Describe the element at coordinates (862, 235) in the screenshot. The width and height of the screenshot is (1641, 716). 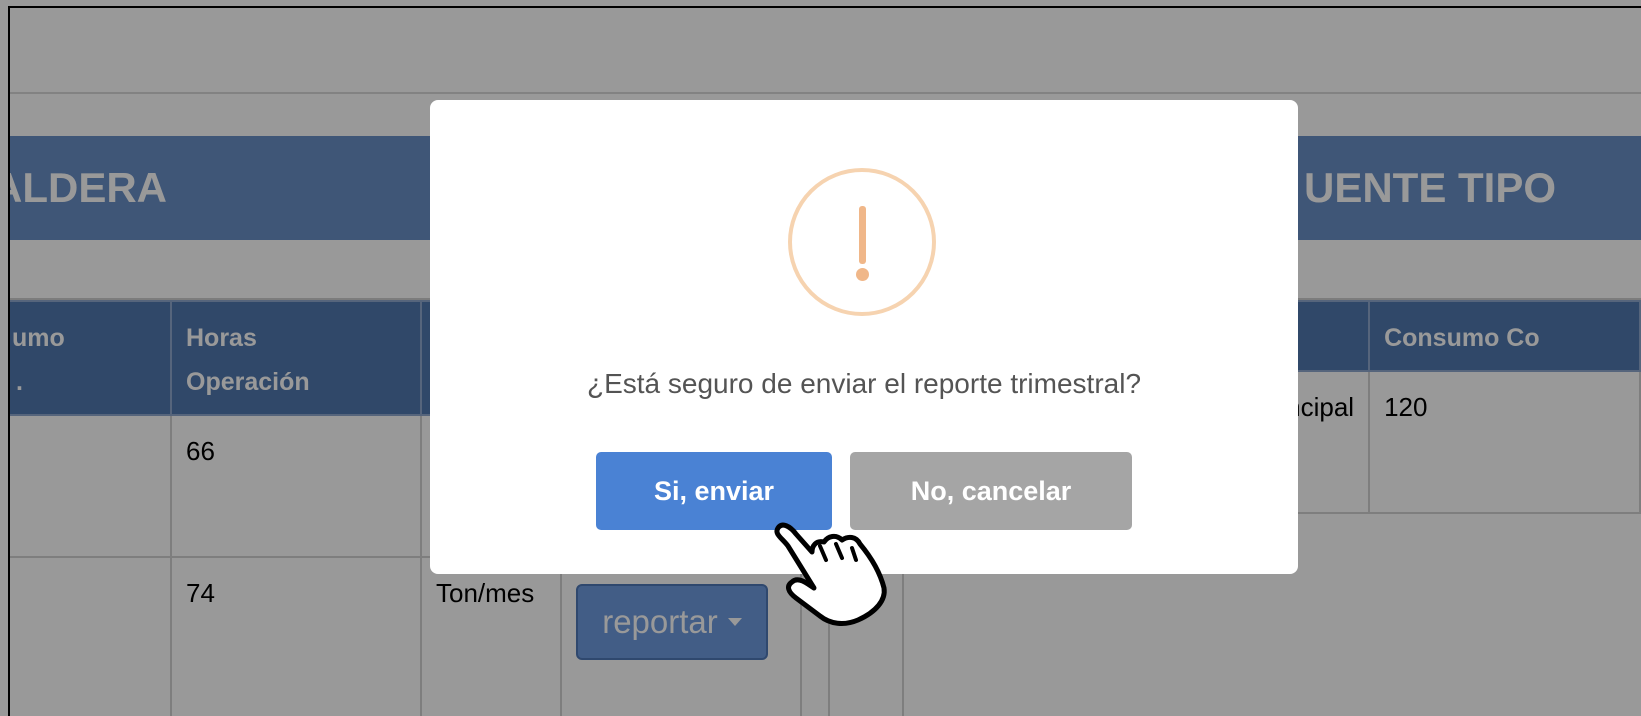
I see `exclamation-bar` at that location.